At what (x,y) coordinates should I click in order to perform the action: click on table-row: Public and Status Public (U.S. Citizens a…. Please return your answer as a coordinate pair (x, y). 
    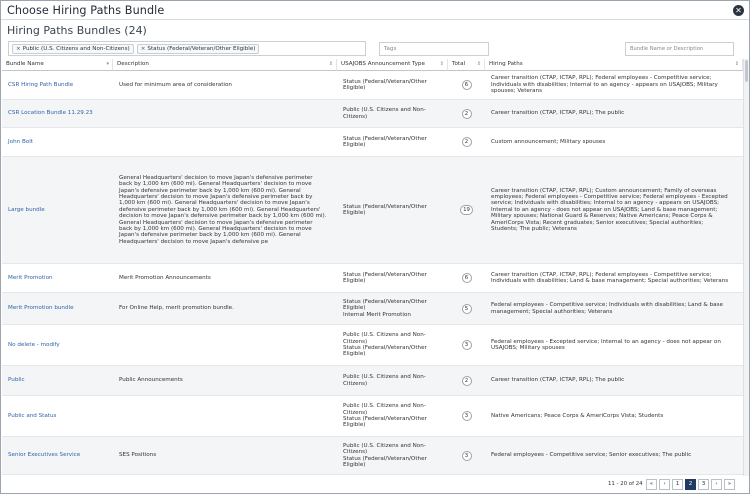
    Looking at the image, I should click on (372, 416).